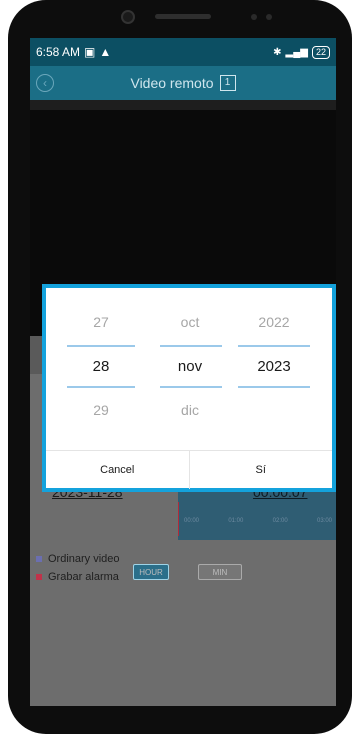 This screenshot has width=360, height=734. What do you see at coordinates (280, 521) in the screenshot?
I see `timeline-tick: 02:00` at bounding box center [280, 521].